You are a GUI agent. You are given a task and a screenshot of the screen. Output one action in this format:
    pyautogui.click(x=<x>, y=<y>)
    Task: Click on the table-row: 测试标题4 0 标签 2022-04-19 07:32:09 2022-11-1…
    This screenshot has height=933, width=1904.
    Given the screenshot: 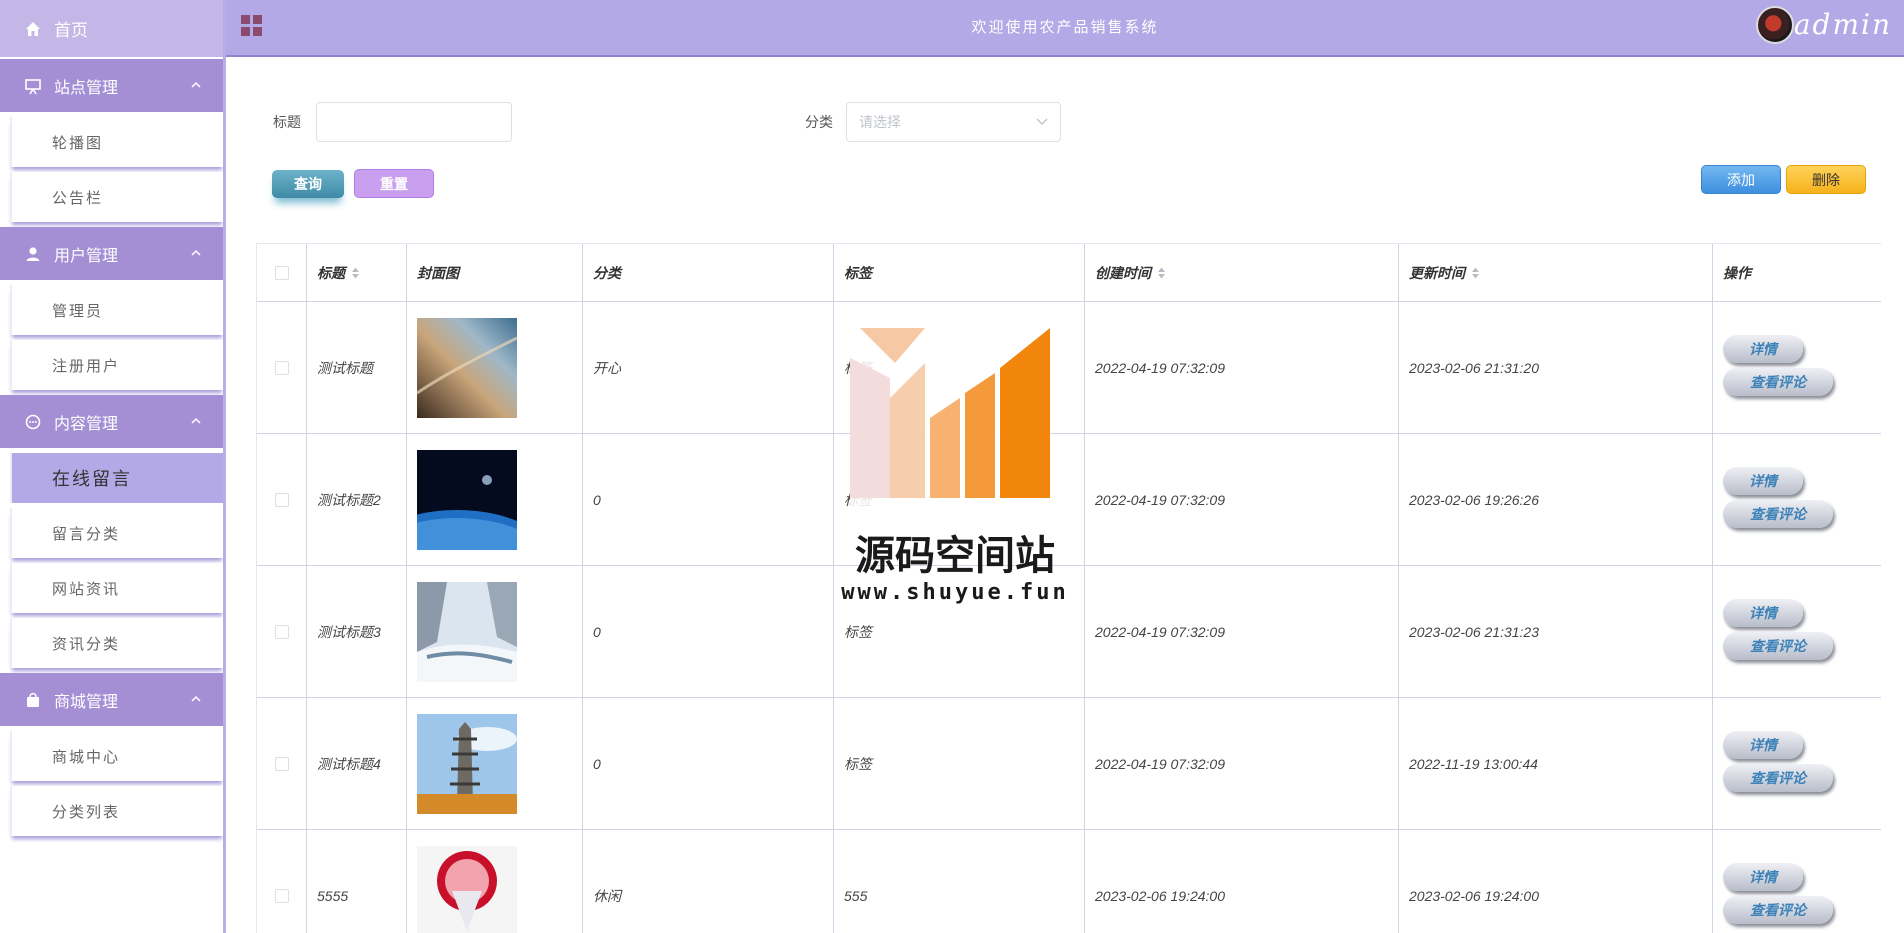 What is the action you would take?
    pyautogui.click(x=1069, y=764)
    